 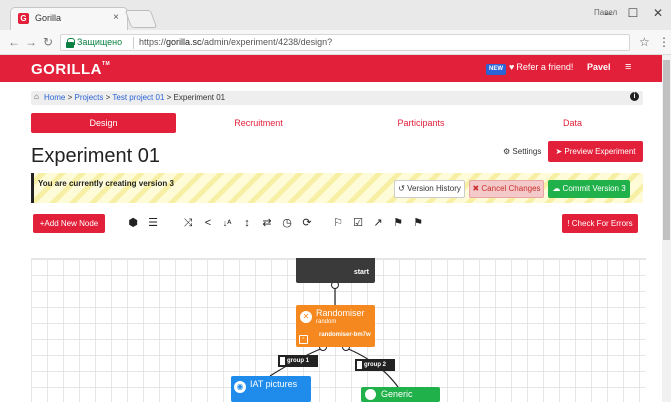 I want to click on randomiser-node: ✕ Randomiser random randomiser-bm7w ▫, so click(x=335, y=326).